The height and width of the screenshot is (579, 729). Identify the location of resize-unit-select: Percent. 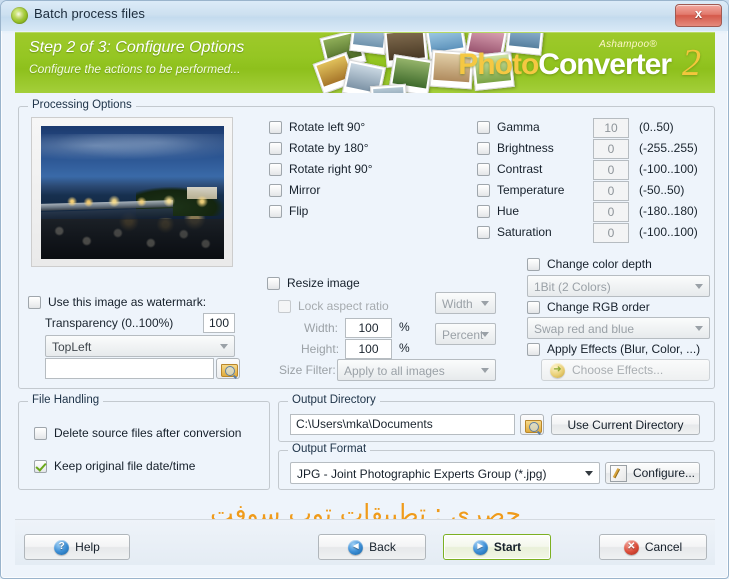
(465, 334).